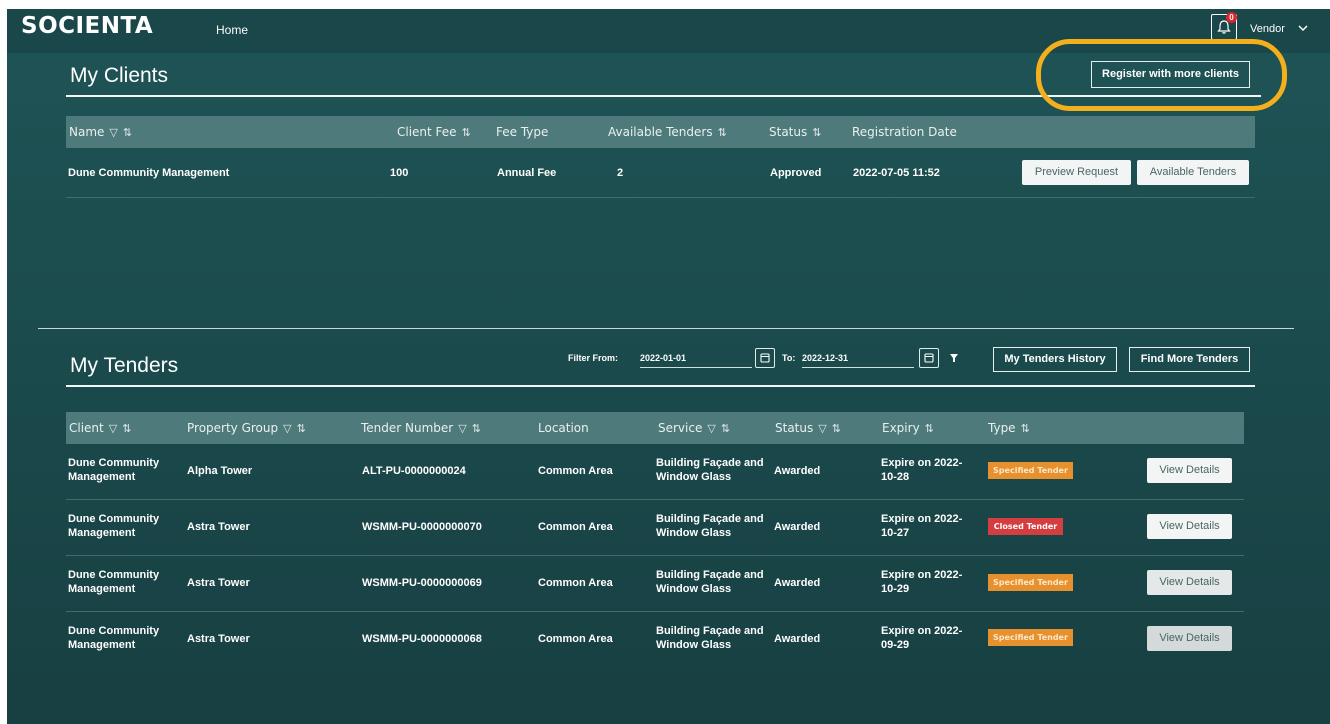 The width and height of the screenshot is (1330, 724). Describe the element at coordinates (620, 173) in the screenshot. I see `available-tenders-count: 2` at that location.